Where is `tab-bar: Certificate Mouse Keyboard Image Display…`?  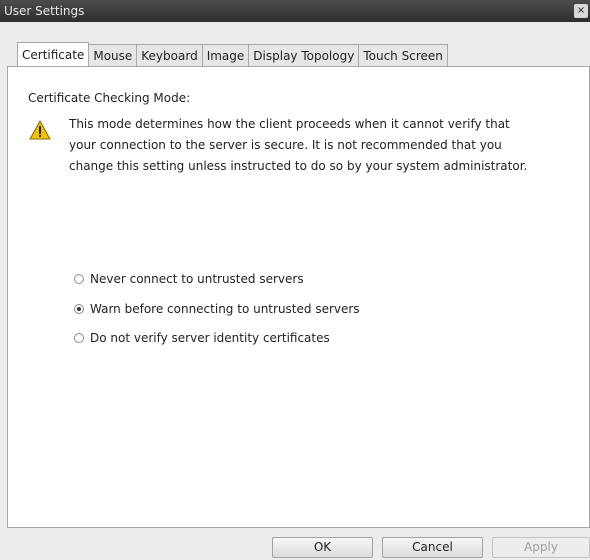 tab-bar: Certificate Mouse Keyboard Image Display… is located at coordinates (232, 54).